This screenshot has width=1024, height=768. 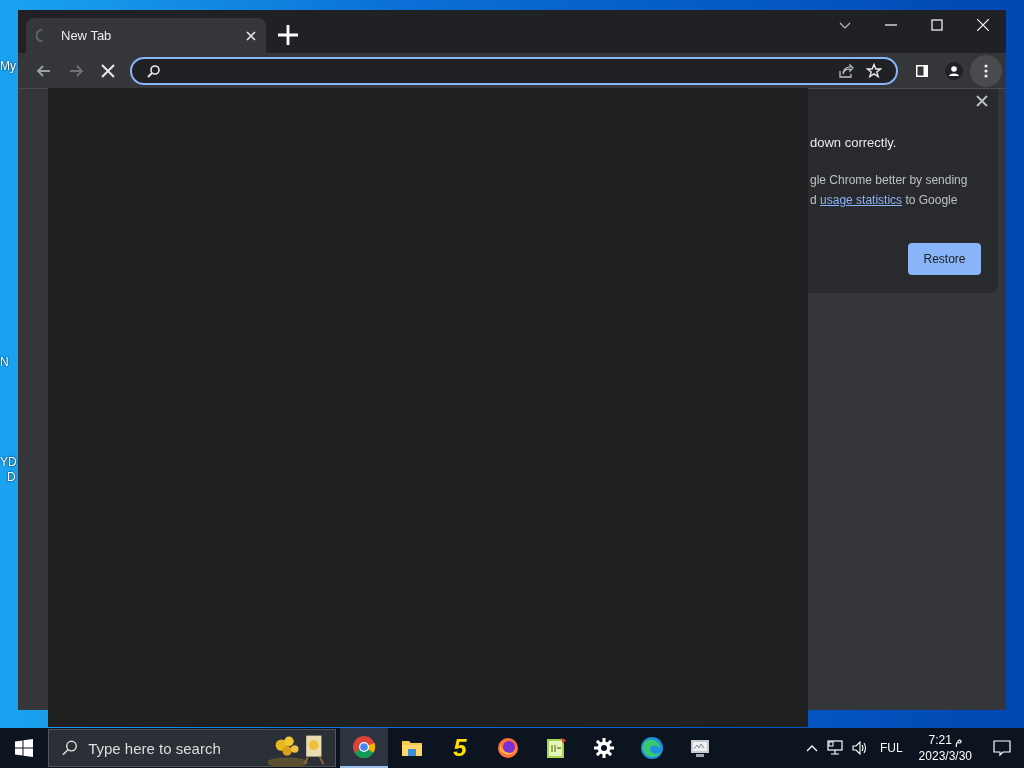 I want to click on maximize-icon, so click(x=937, y=25).